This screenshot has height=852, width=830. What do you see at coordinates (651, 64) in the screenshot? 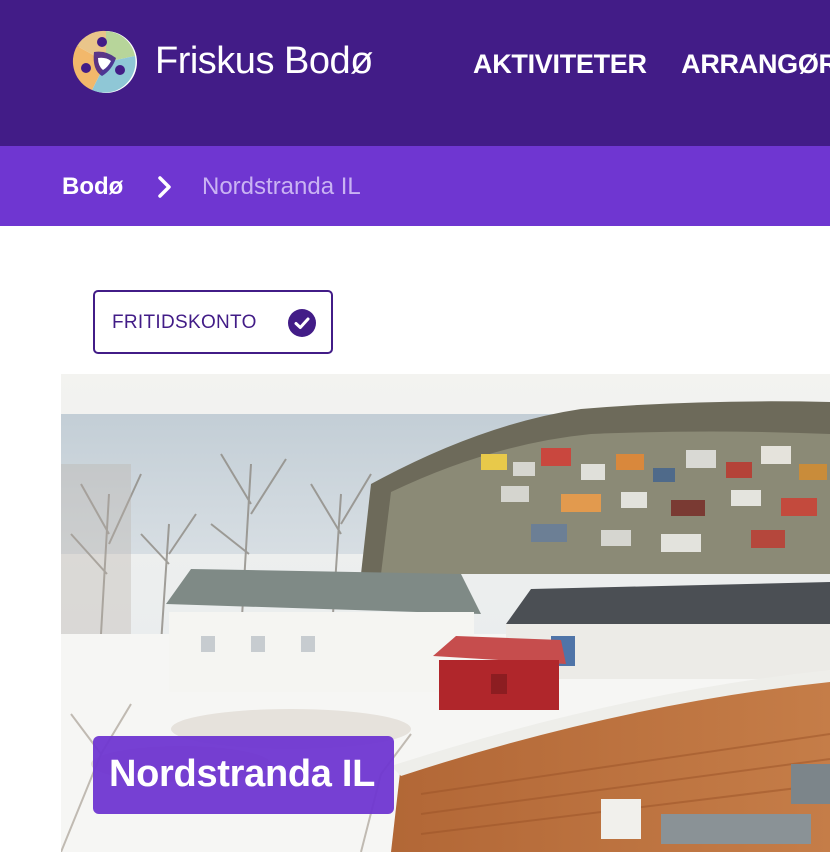
I see `main-nav: AKTIVITETER ARRANGØR` at bounding box center [651, 64].